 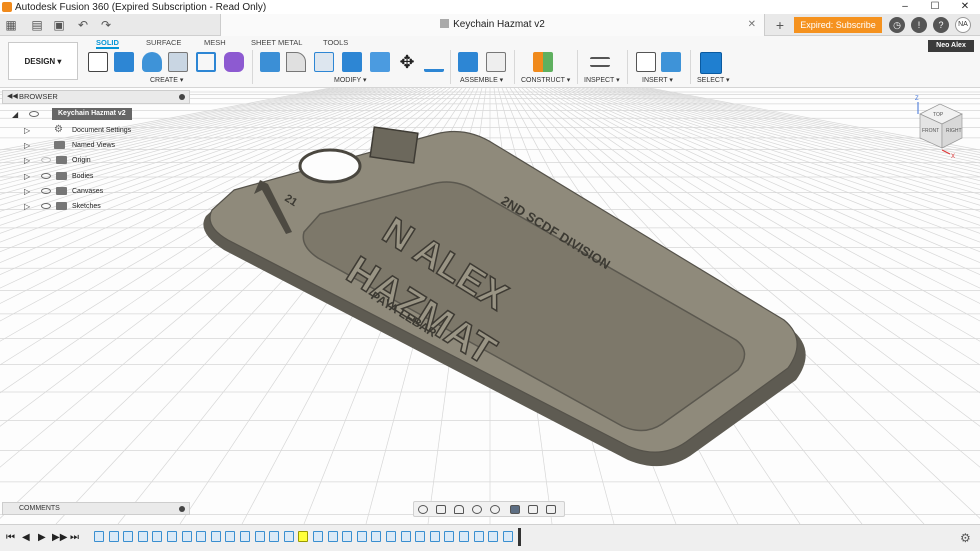 I want to click on browser-header: ◀◀ BROWSER, so click(x=96, y=97).